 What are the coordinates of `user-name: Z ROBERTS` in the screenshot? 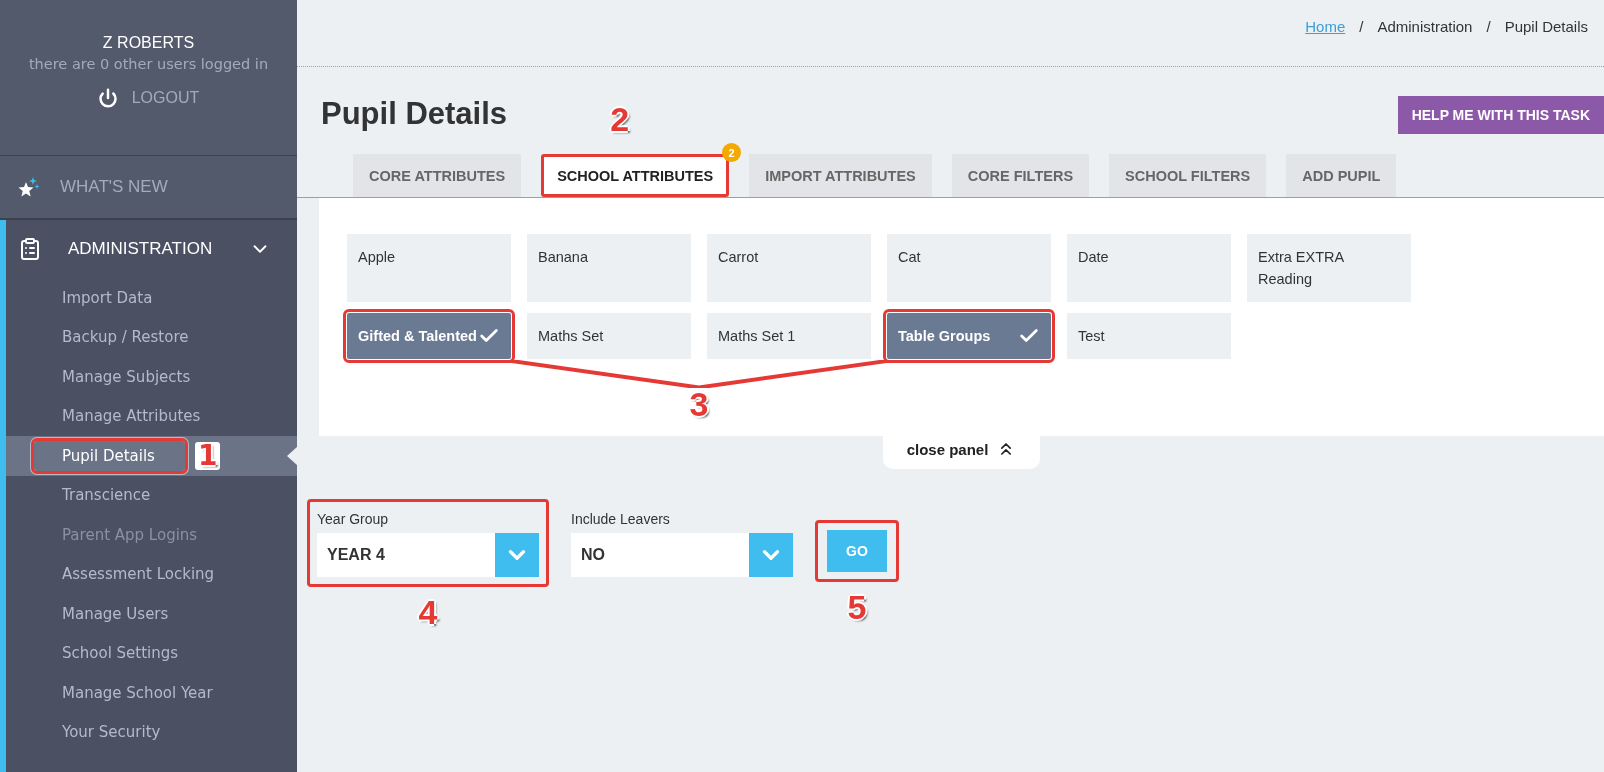 It's located at (148, 43).